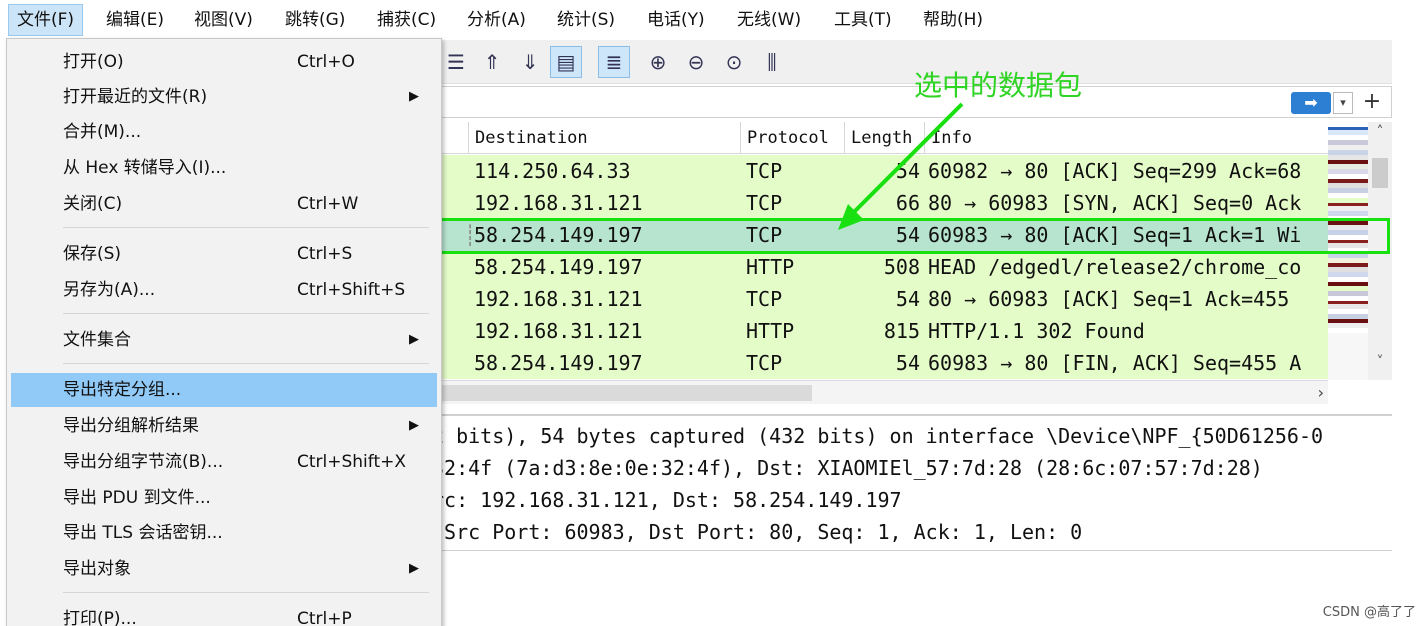 The width and height of the screenshot is (1428, 626). Describe the element at coordinates (530, 62) in the screenshot. I see `go-last-icon: ⇓` at that location.